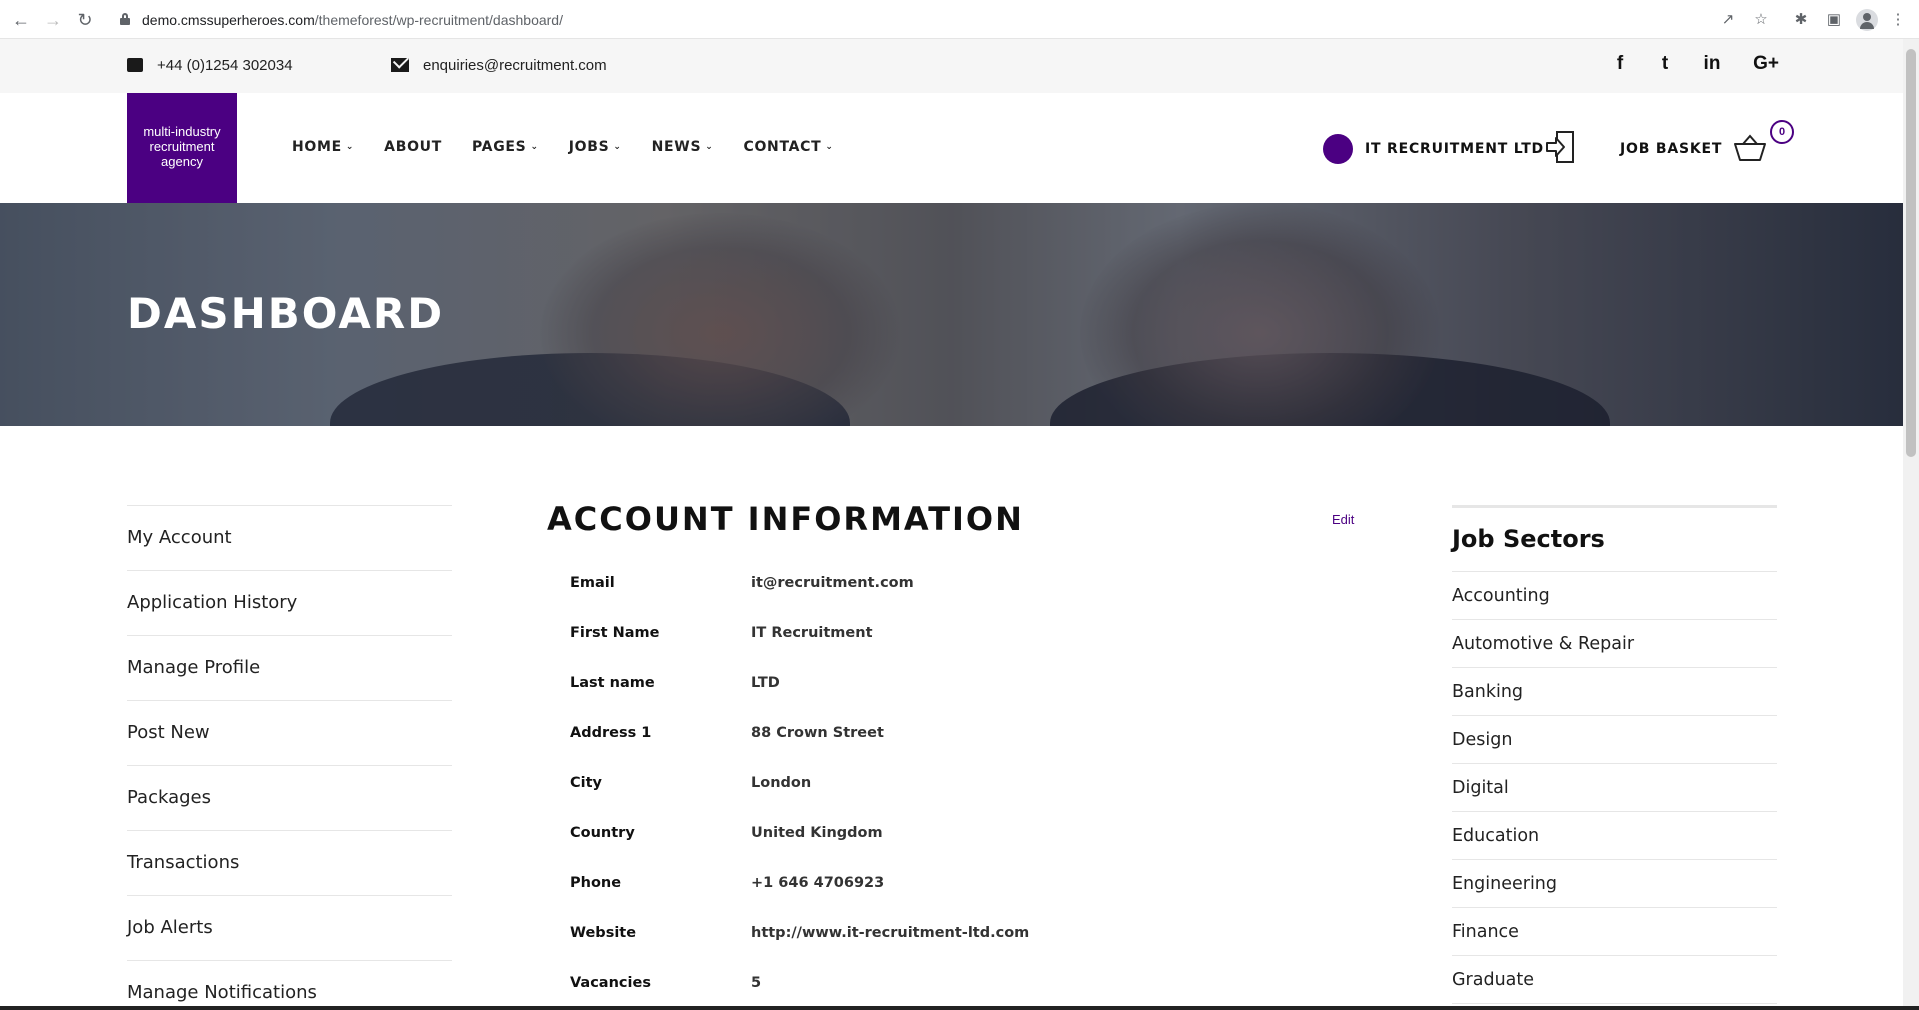 The height and width of the screenshot is (1010, 1919). I want to click on nav-pages: PAGES ⌄, so click(505, 147).